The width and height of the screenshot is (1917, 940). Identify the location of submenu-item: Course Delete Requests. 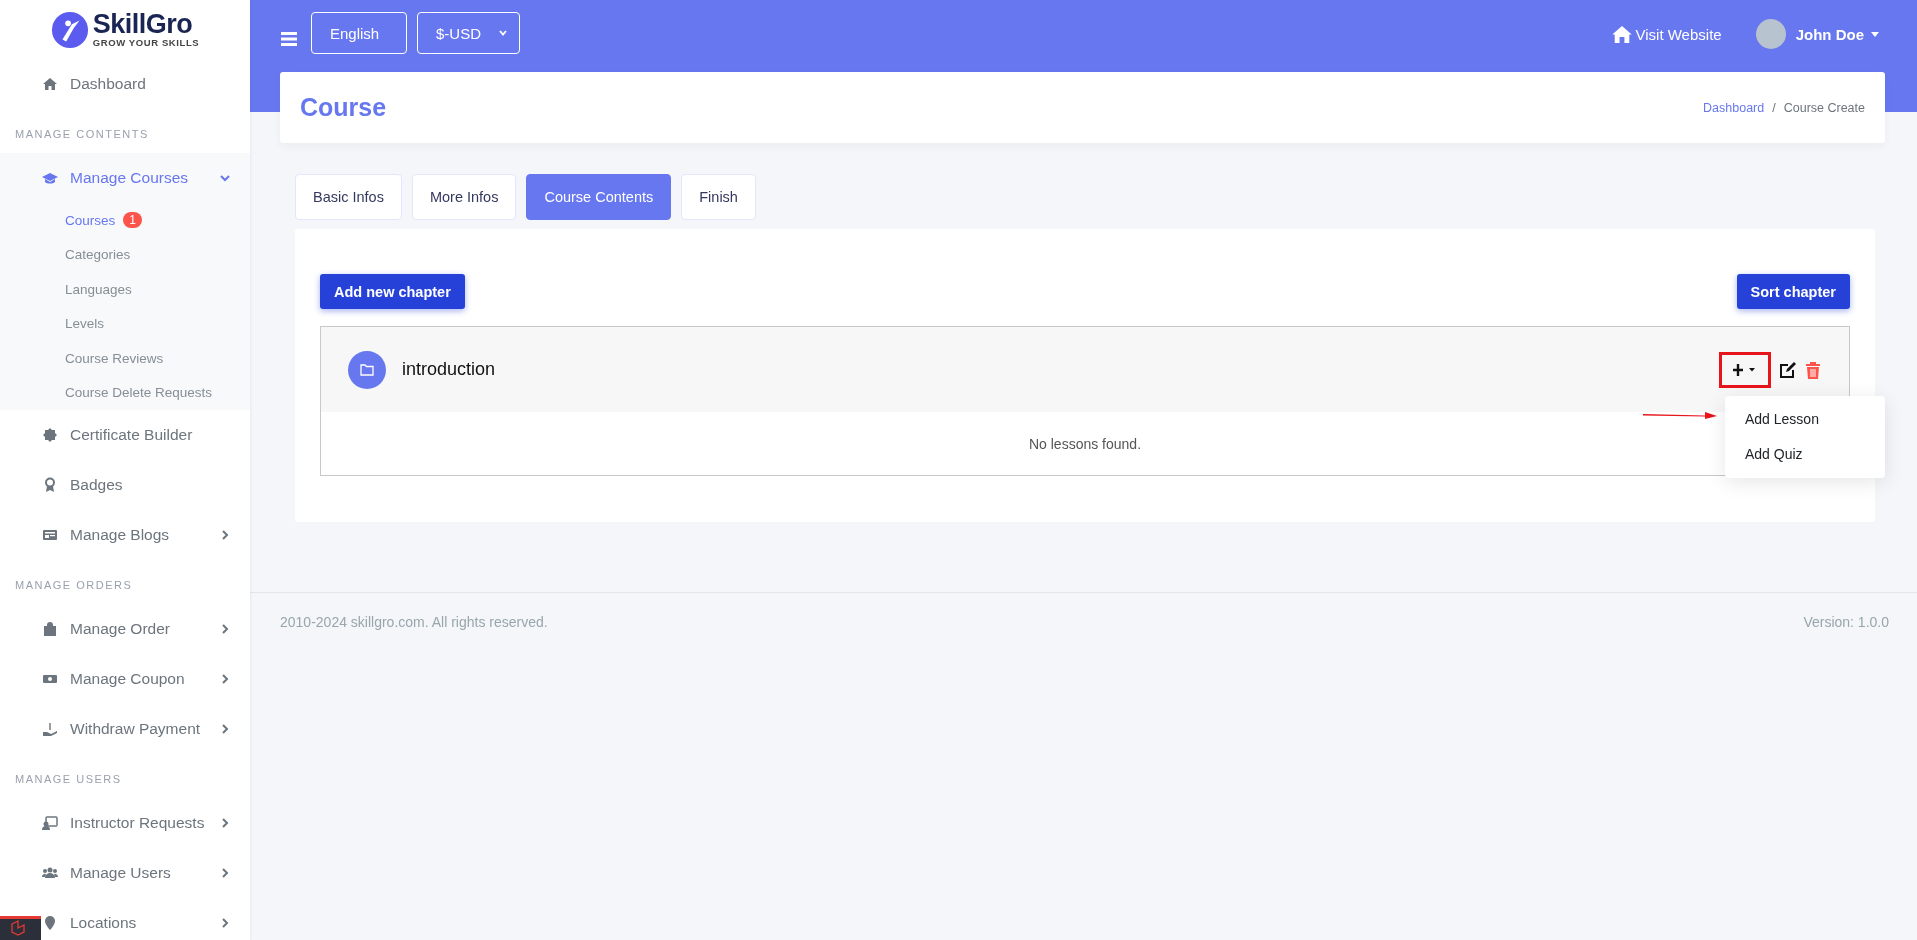
(125, 392).